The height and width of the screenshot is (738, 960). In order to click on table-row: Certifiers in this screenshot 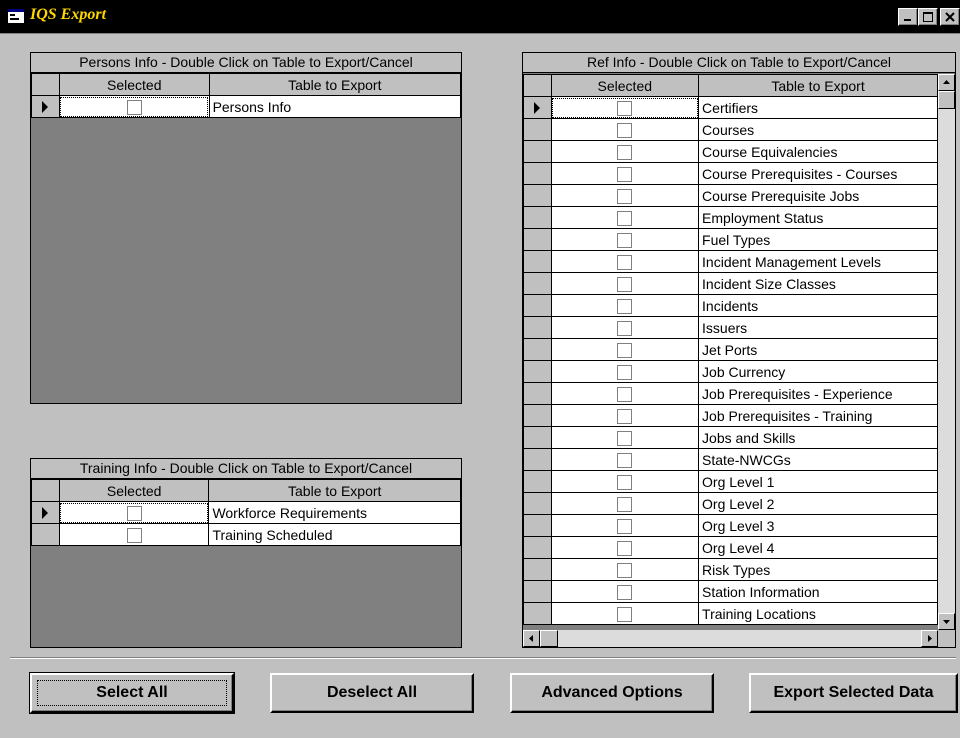, I will do `click(730, 107)`.